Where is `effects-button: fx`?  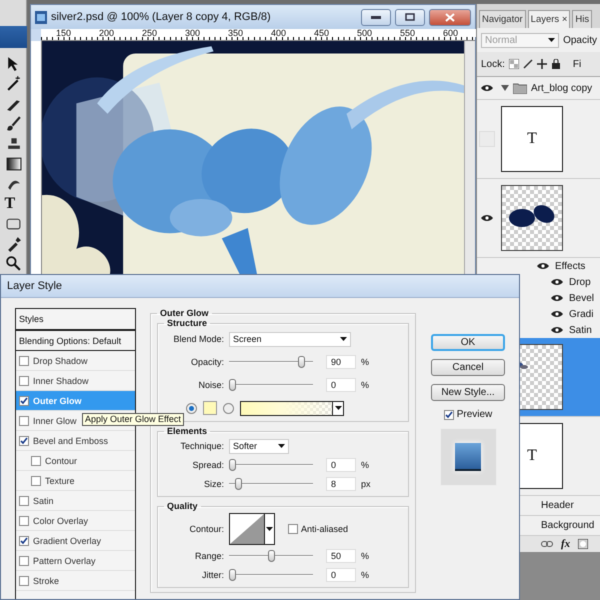 effects-button: fx is located at coordinates (565, 544).